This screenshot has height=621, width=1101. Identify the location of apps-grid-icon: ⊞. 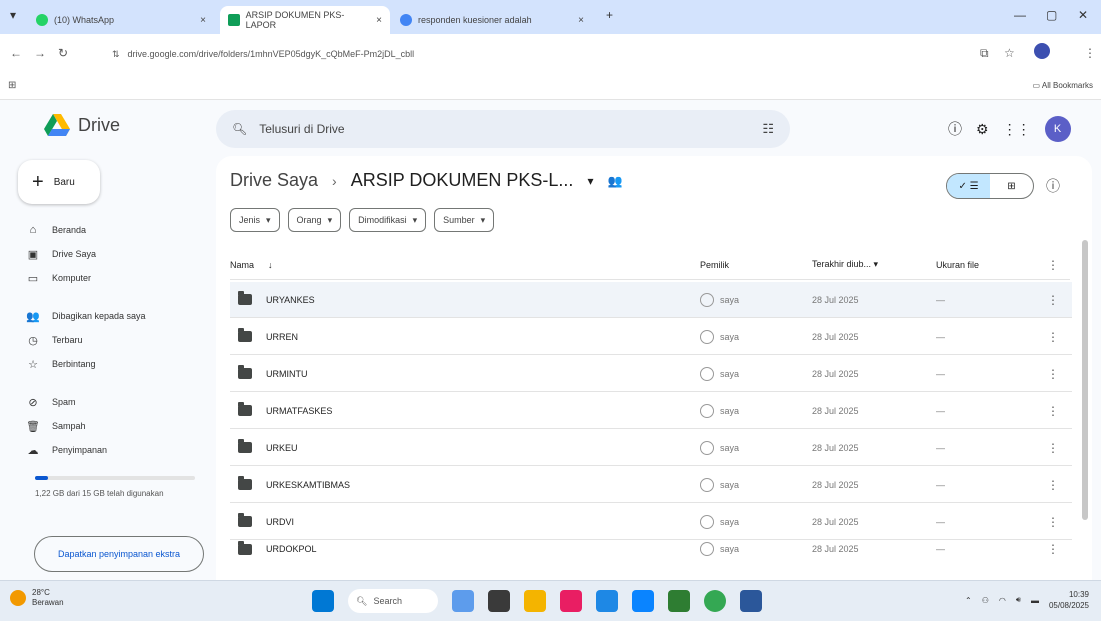
(12, 85).